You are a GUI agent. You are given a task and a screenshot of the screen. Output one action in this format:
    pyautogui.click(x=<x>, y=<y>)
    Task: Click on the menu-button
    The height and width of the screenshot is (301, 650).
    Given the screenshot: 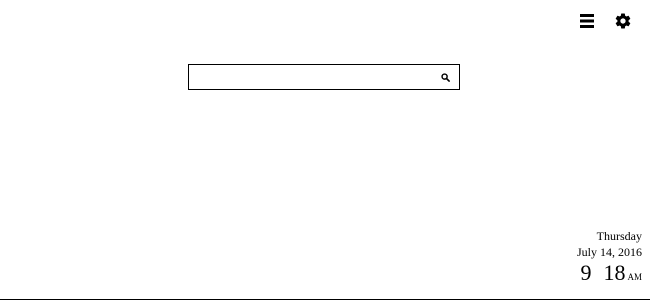 What is the action you would take?
    pyautogui.click(x=587, y=21)
    